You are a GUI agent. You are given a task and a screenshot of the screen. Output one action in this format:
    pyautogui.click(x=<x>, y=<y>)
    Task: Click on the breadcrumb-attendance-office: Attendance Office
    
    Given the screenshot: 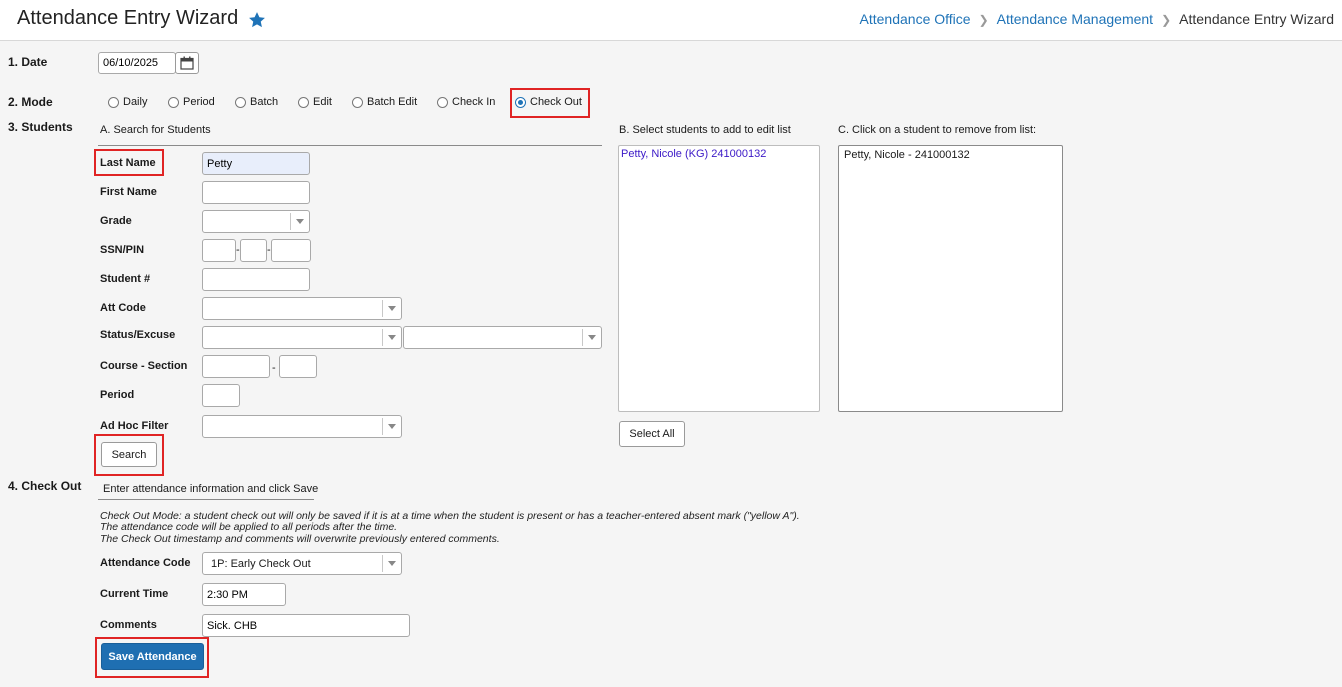 What is the action you would take?
    pyautogui.click(x=915, y=19)
    